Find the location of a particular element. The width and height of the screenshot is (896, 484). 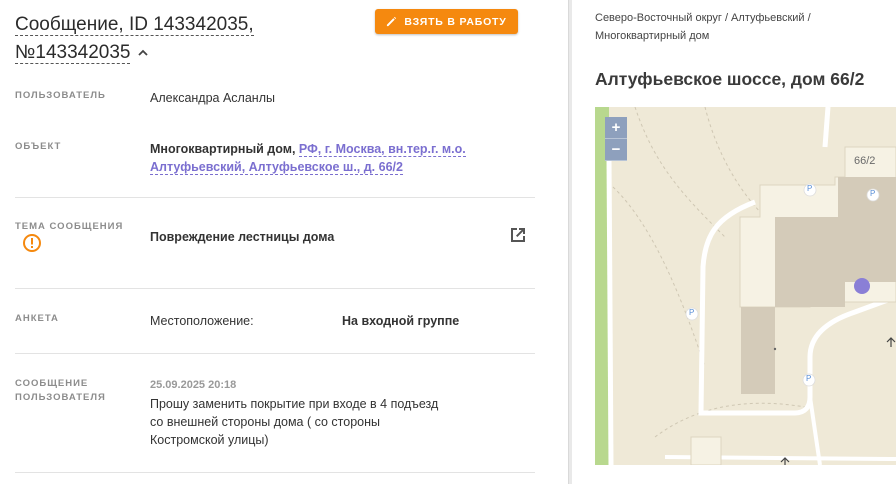

page-title: Сообщение, ID 143342035, №143342035 is located at coordinates (190, 39).